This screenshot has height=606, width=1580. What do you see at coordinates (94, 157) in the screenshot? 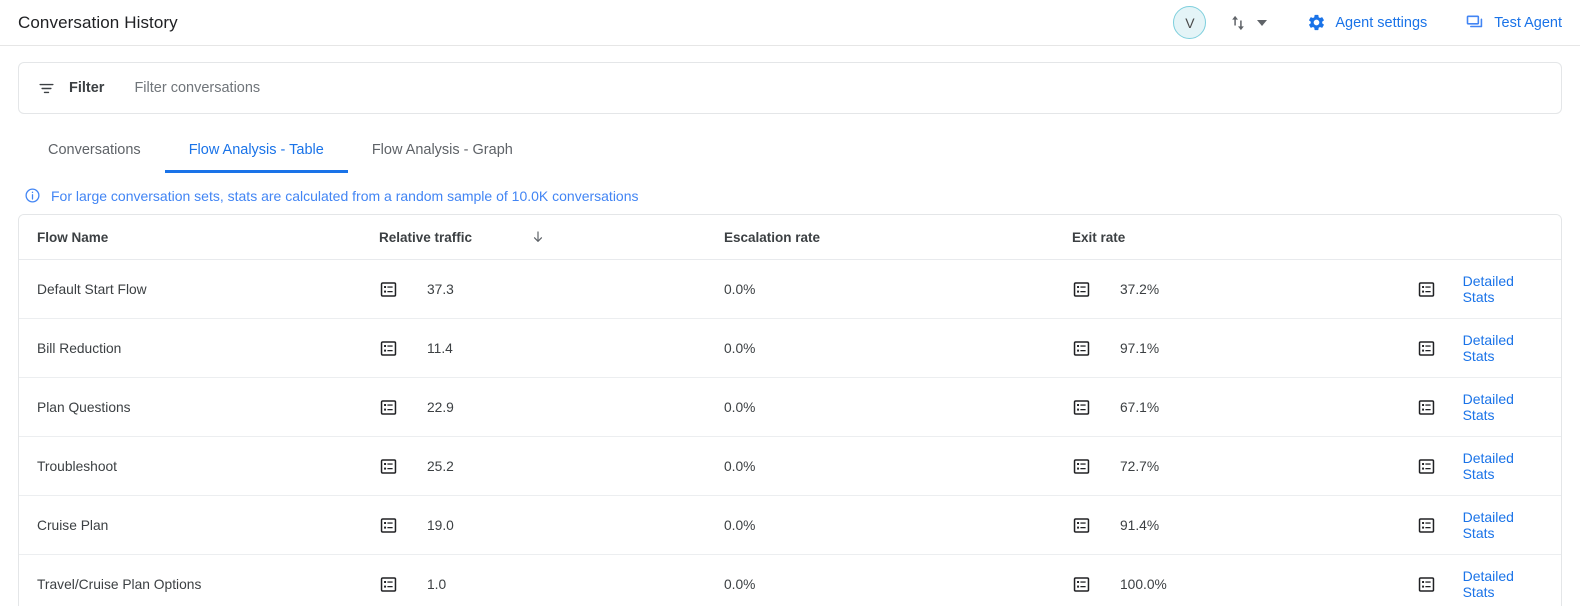
I see `tab-conversations: Conversations` at bounding box center [94, 157].